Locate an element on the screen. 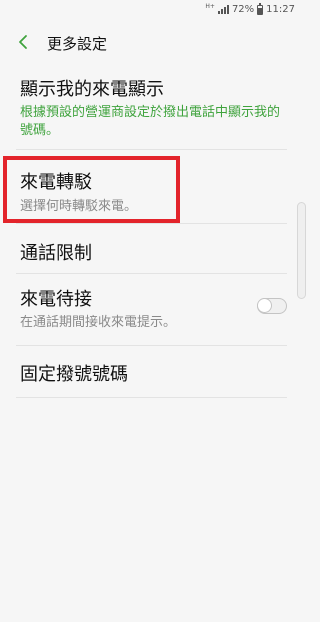  setting-fixed-dialing: 固定撥號號碼 is located at coordinates (151, 372).